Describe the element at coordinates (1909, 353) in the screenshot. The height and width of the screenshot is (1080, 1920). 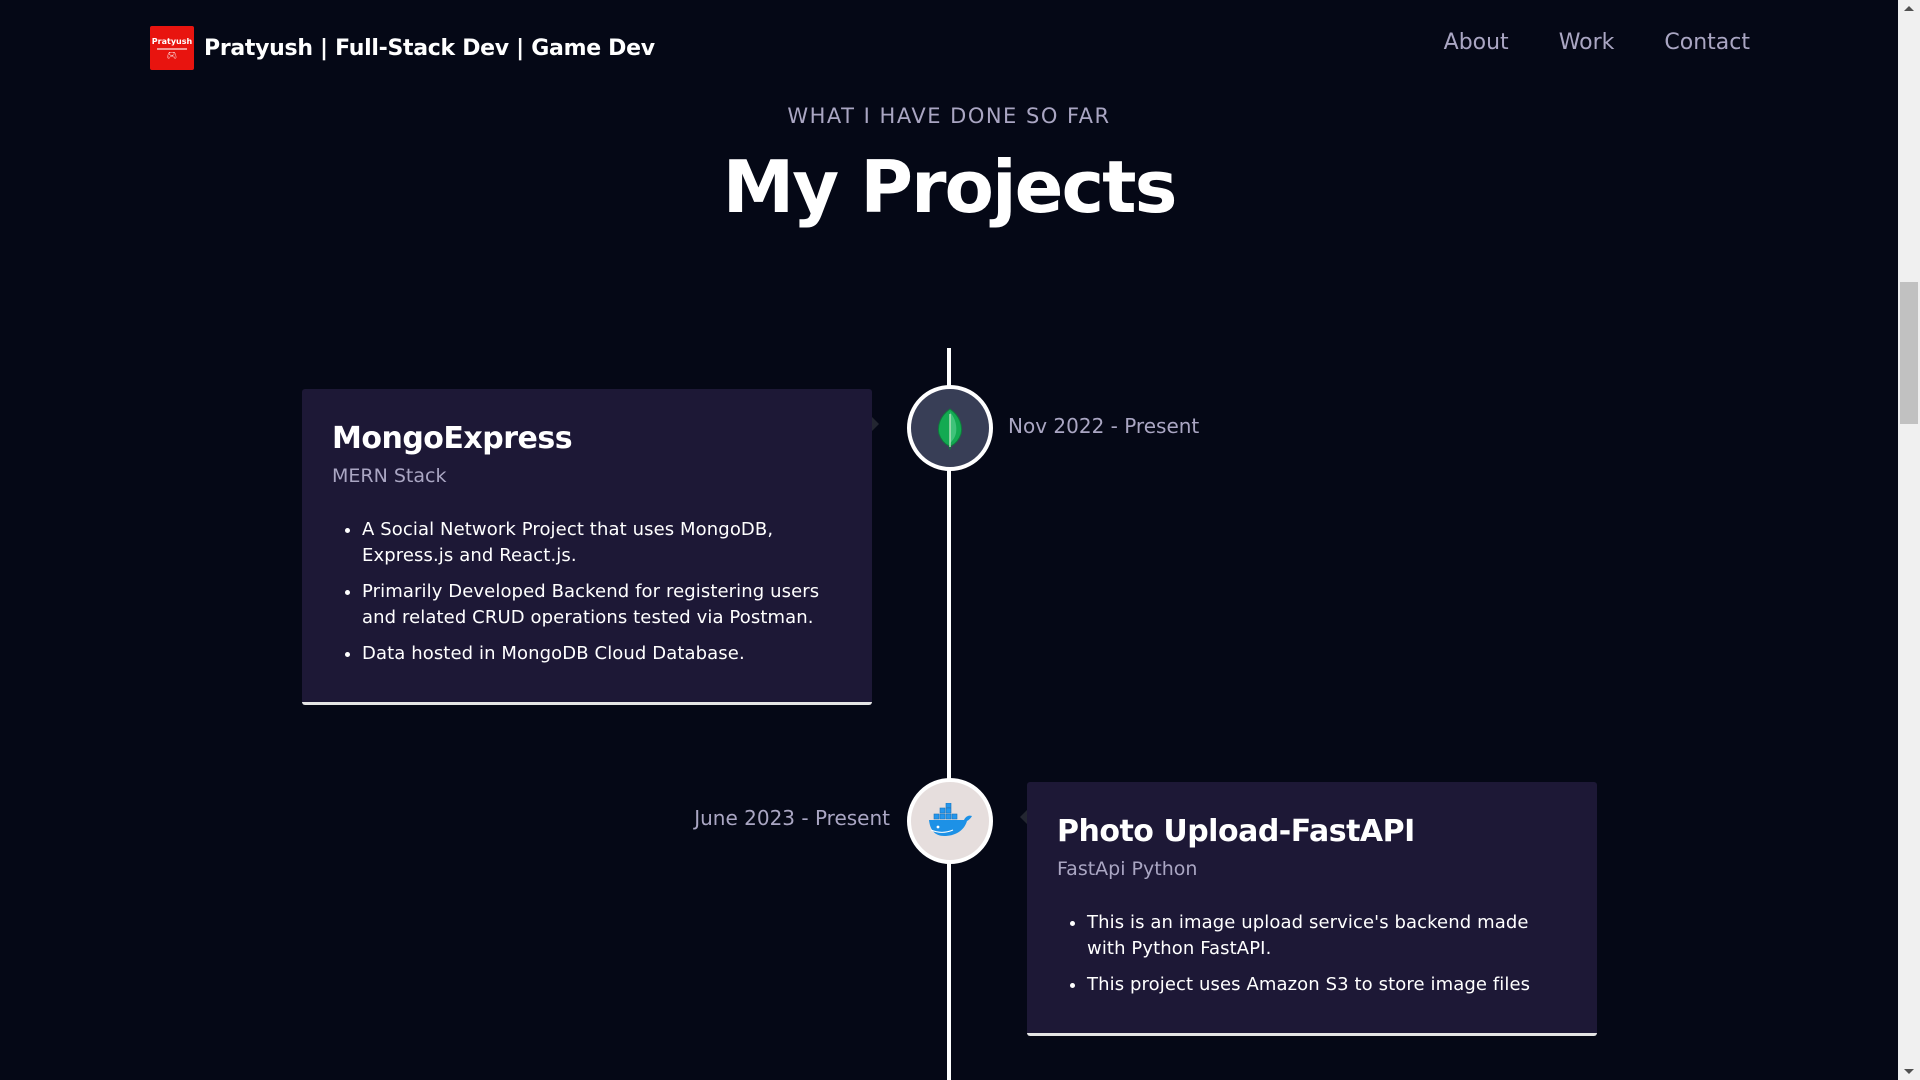
I see `scrollbar-thumb` at that location.